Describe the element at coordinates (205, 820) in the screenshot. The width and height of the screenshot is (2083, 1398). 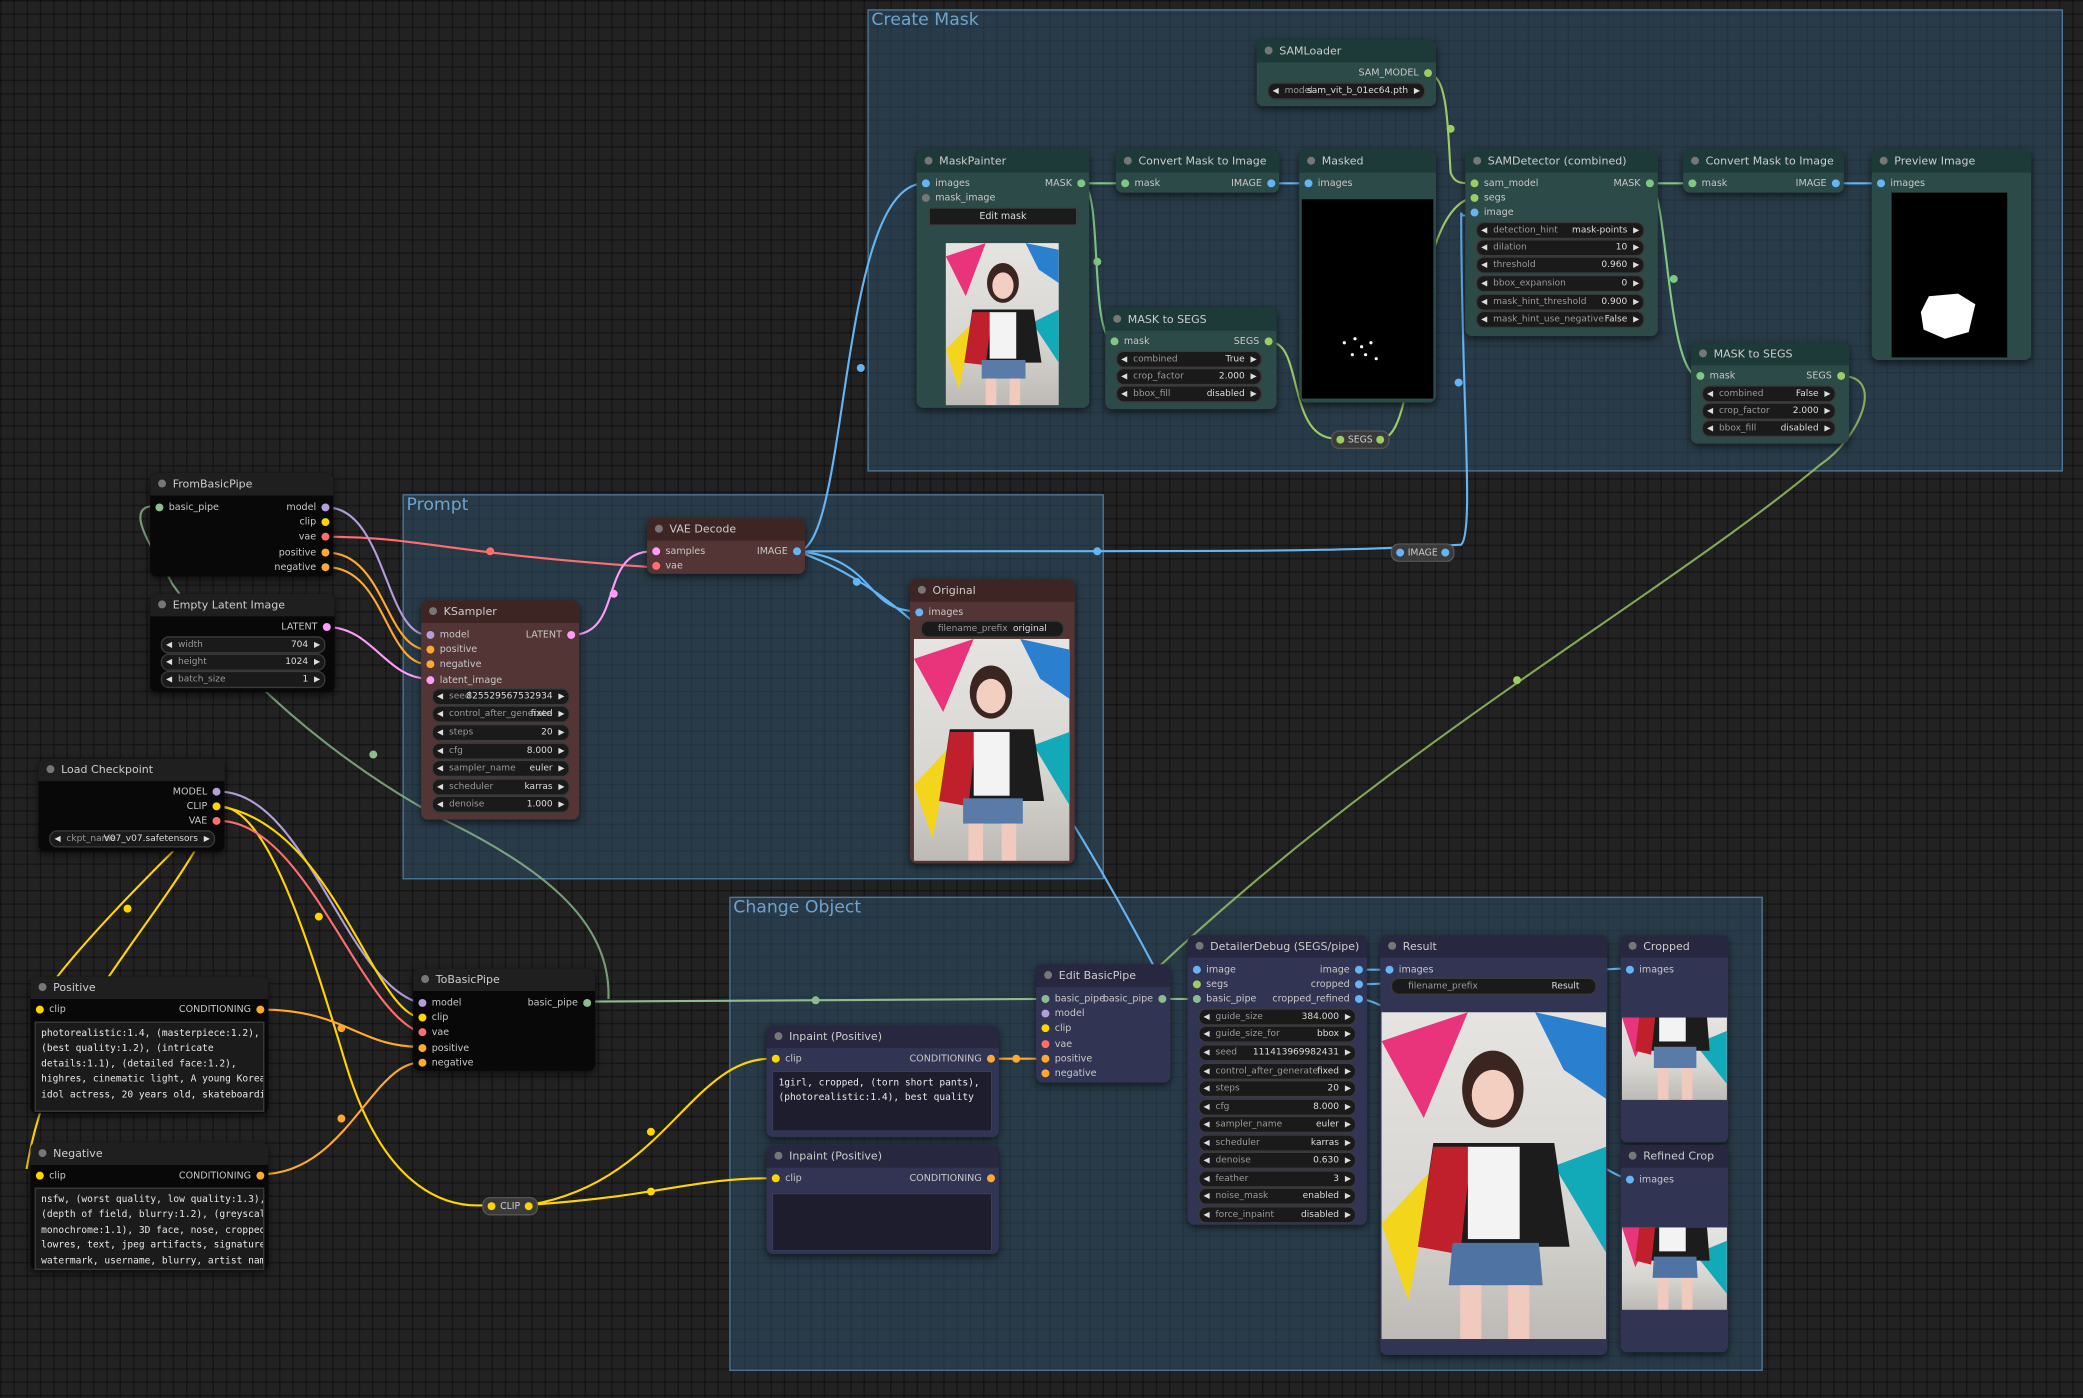
I see `output-vae: VAE` at that location.